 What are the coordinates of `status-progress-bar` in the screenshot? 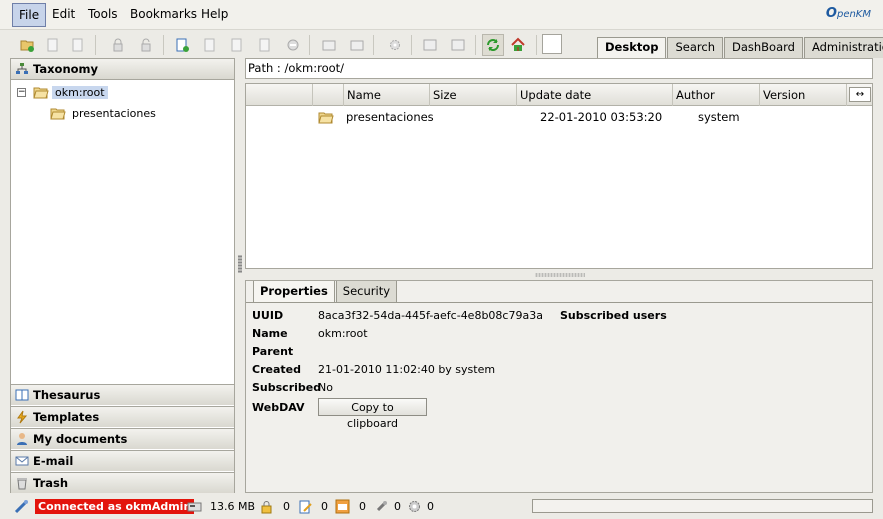 It's located at (702, 506).